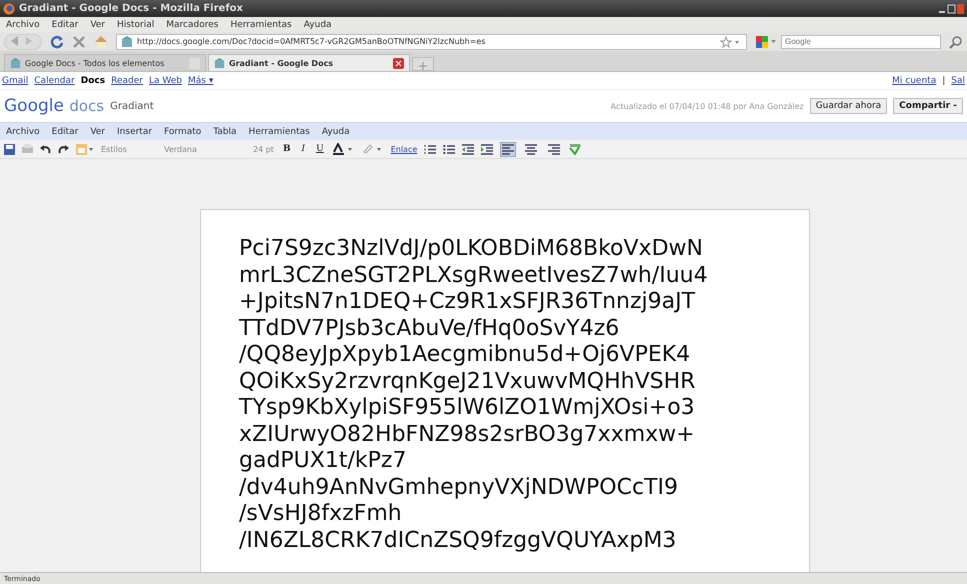 The height and width of the screenshot is (584, 967). Describe the element at coordinates (458, 541) in the screenshot. I see `document-text-line: /IN6ZL8CRK7dICnZSQ9fzggVQUYAxpM3` at that location.